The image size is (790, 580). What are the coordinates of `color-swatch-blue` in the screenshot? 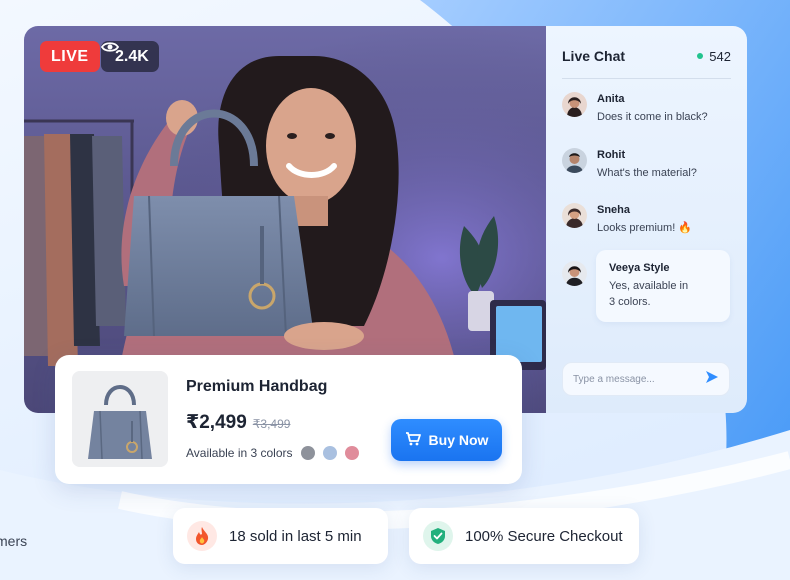 It's located at (329, 453).